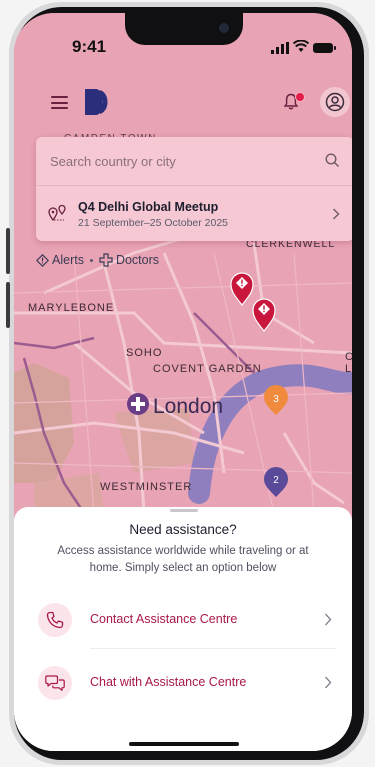 Image resolution: width=375 pixels, height=767 pixels. I want to click on contact-assistance-label: Contact Assistance Centre, so click(164, 619).